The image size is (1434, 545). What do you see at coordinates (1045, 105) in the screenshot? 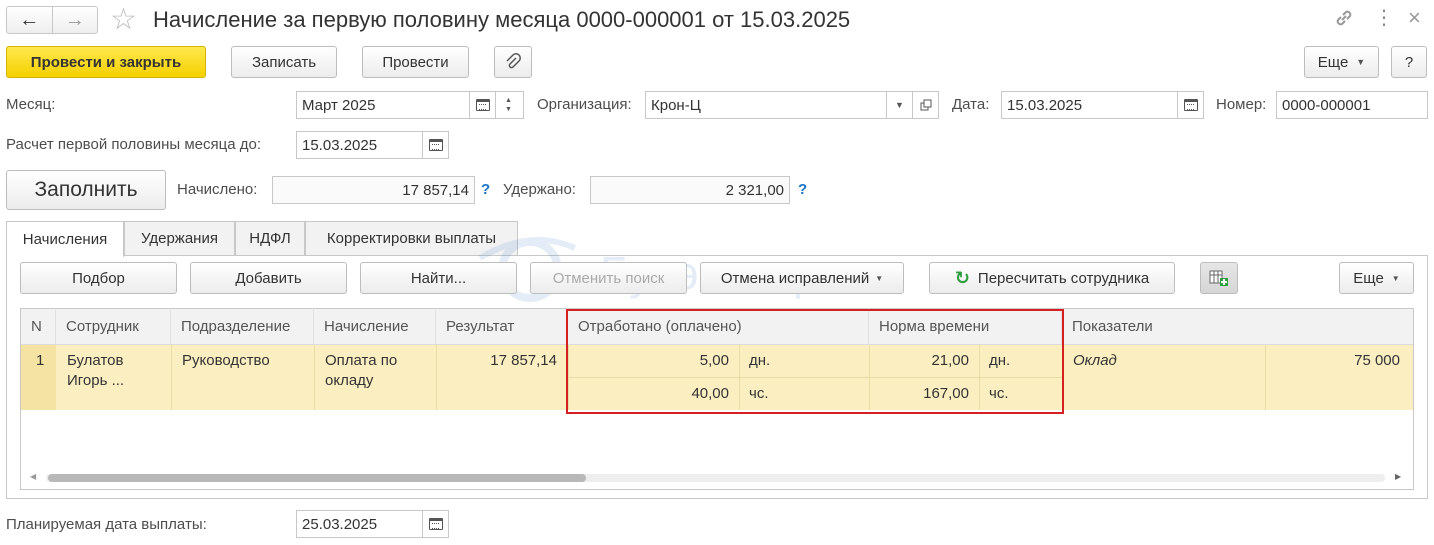
I see `date-value: 15.03.2025` at bounding box center [1045, 105].